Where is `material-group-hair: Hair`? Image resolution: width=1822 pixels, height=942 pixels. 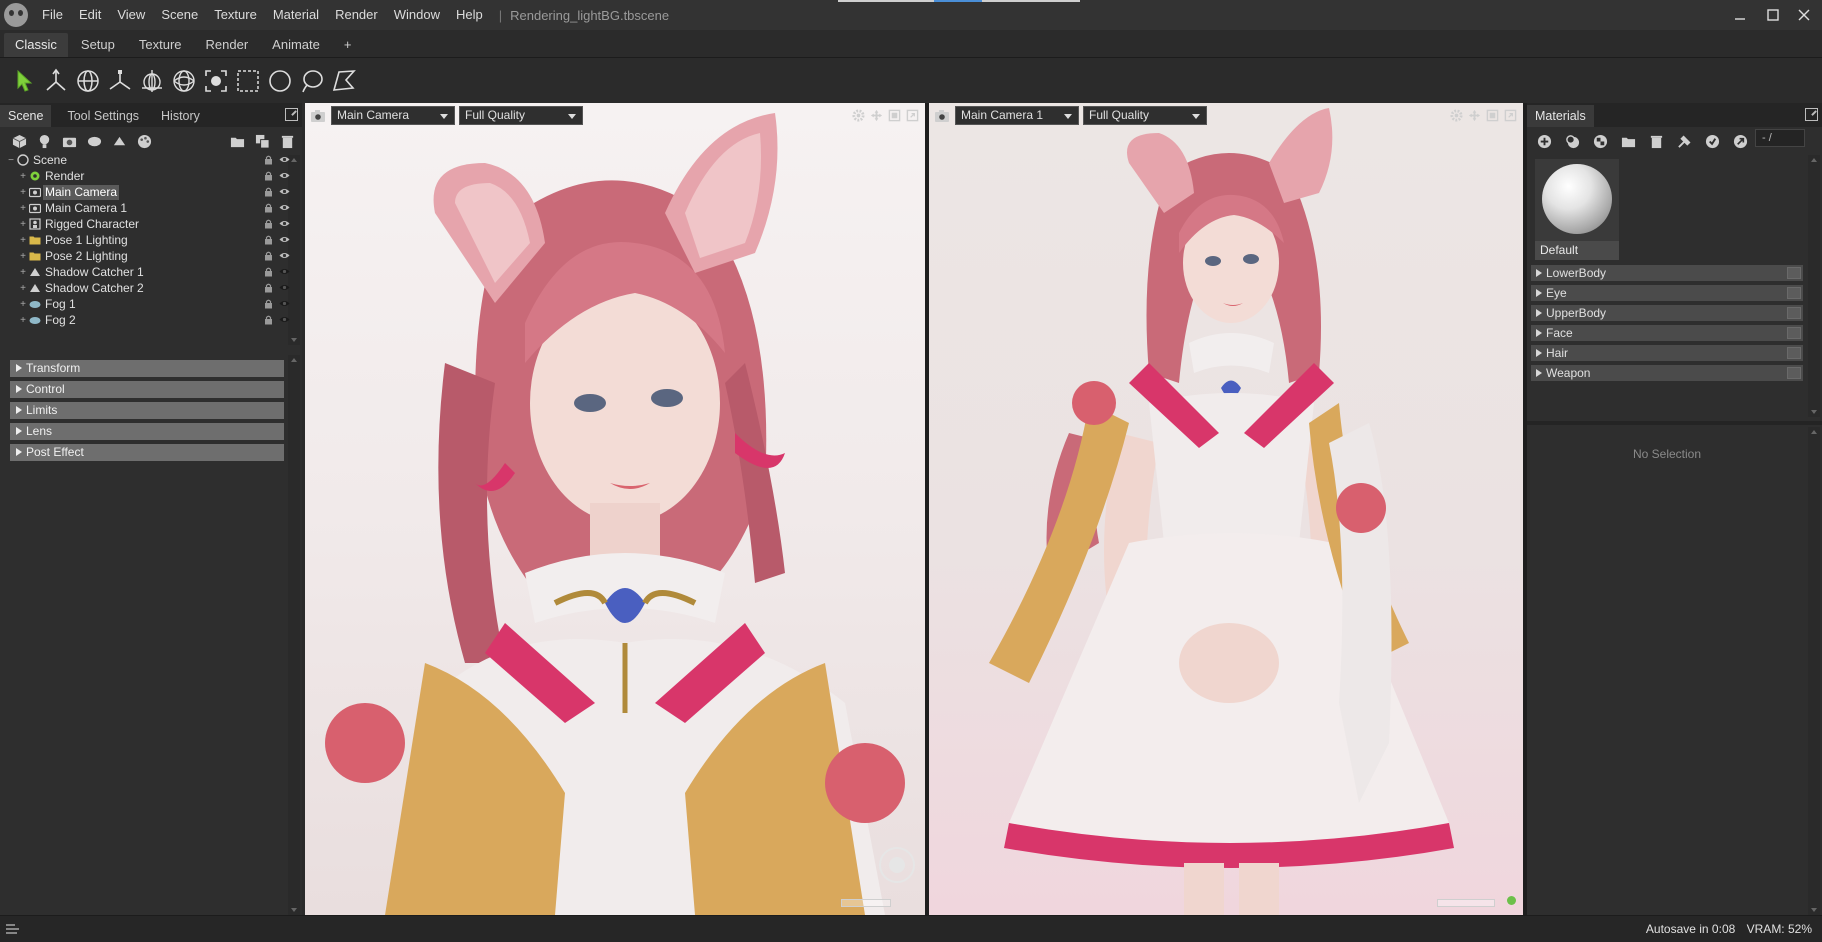
material-group-hair: Hair is located at coordinates (1667, 353).